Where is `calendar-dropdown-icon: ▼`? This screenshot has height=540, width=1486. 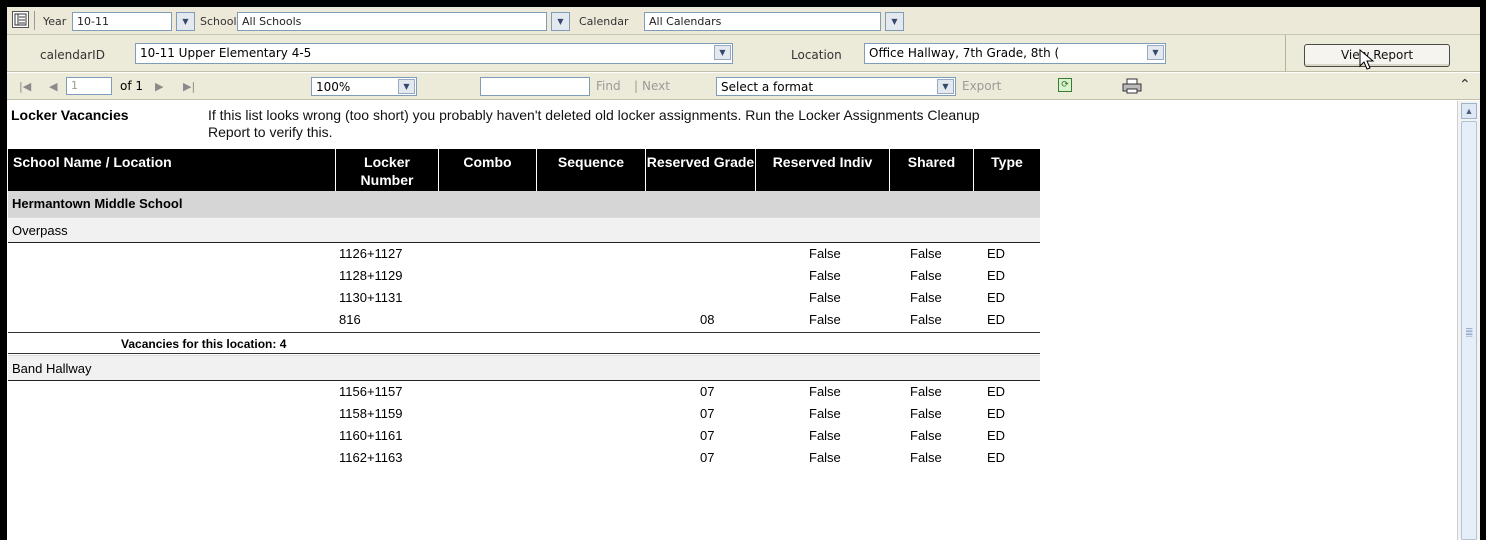
calendar-dropdown-icon: ▼ is located at coordinates (894, 21).